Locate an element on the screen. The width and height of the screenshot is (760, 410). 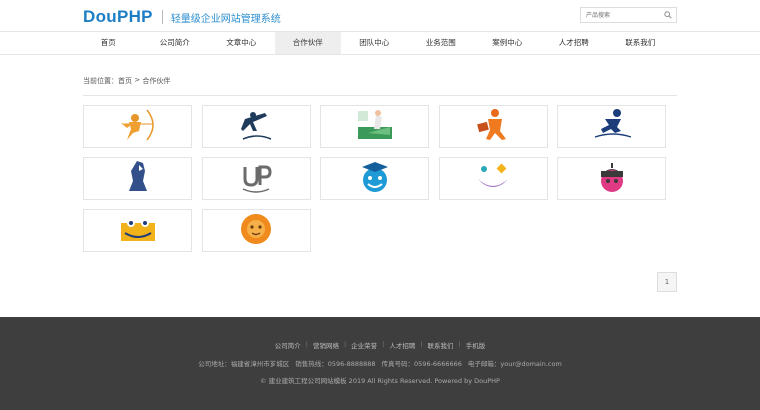
search-icon is located at coordinates (668, 15).